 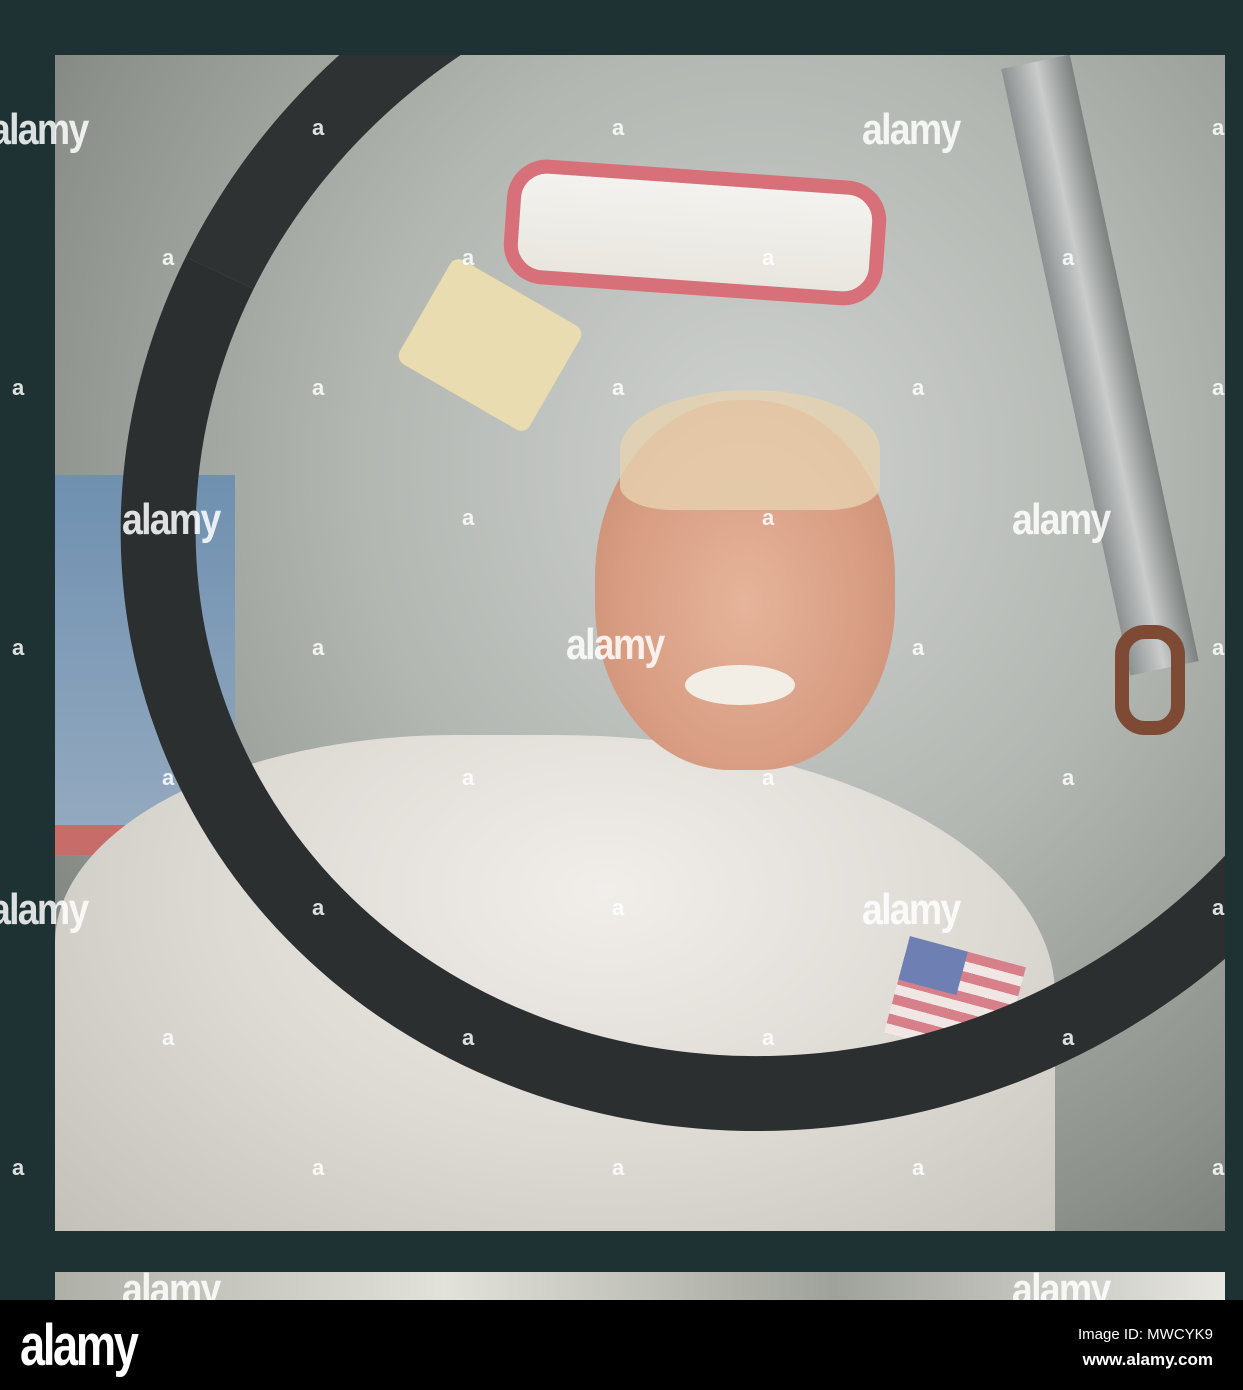 What do you see at coordinates (1145, 1334) in the screenshot?
I see `image-id: Image ID: MWCYK9` at bounding box center [1145, 1334].